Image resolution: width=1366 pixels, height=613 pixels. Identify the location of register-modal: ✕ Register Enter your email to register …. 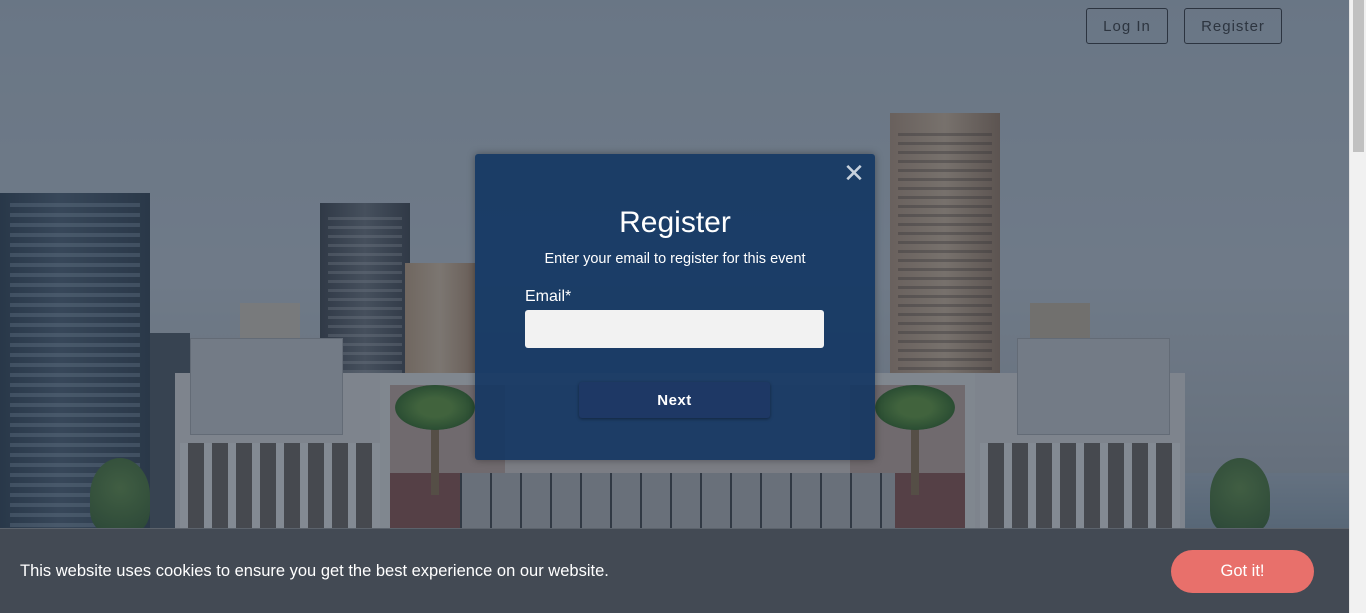
(675, 307).